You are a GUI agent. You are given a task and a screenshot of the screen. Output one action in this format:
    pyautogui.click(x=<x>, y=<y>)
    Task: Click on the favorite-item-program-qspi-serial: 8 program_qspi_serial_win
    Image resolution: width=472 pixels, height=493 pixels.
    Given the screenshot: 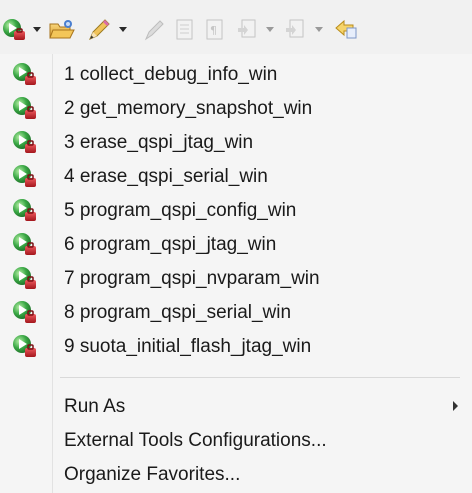 What is the action you would take?
    pyautogui.click(x=236, y=313)
    